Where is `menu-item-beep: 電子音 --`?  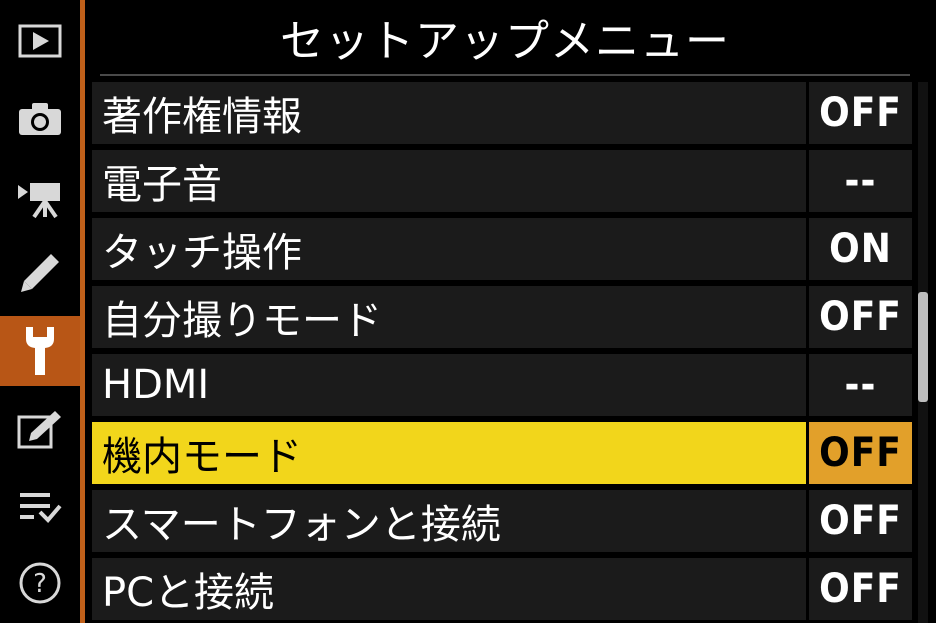 menu-item-beep: 電子音 -- is located at coordinates (502, 181).